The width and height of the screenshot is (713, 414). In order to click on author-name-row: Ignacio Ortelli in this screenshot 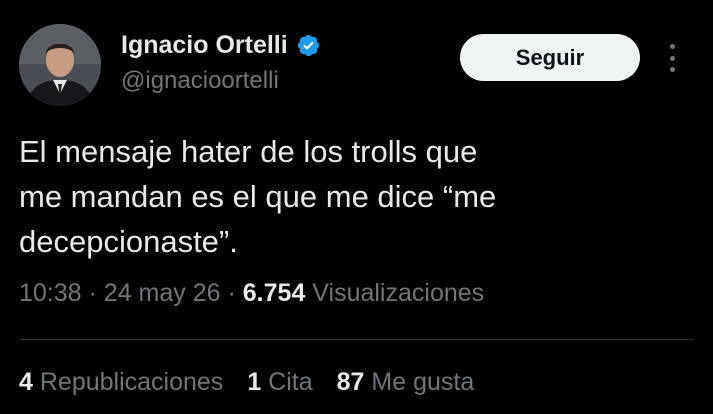, I will do `click(221, 45)`.